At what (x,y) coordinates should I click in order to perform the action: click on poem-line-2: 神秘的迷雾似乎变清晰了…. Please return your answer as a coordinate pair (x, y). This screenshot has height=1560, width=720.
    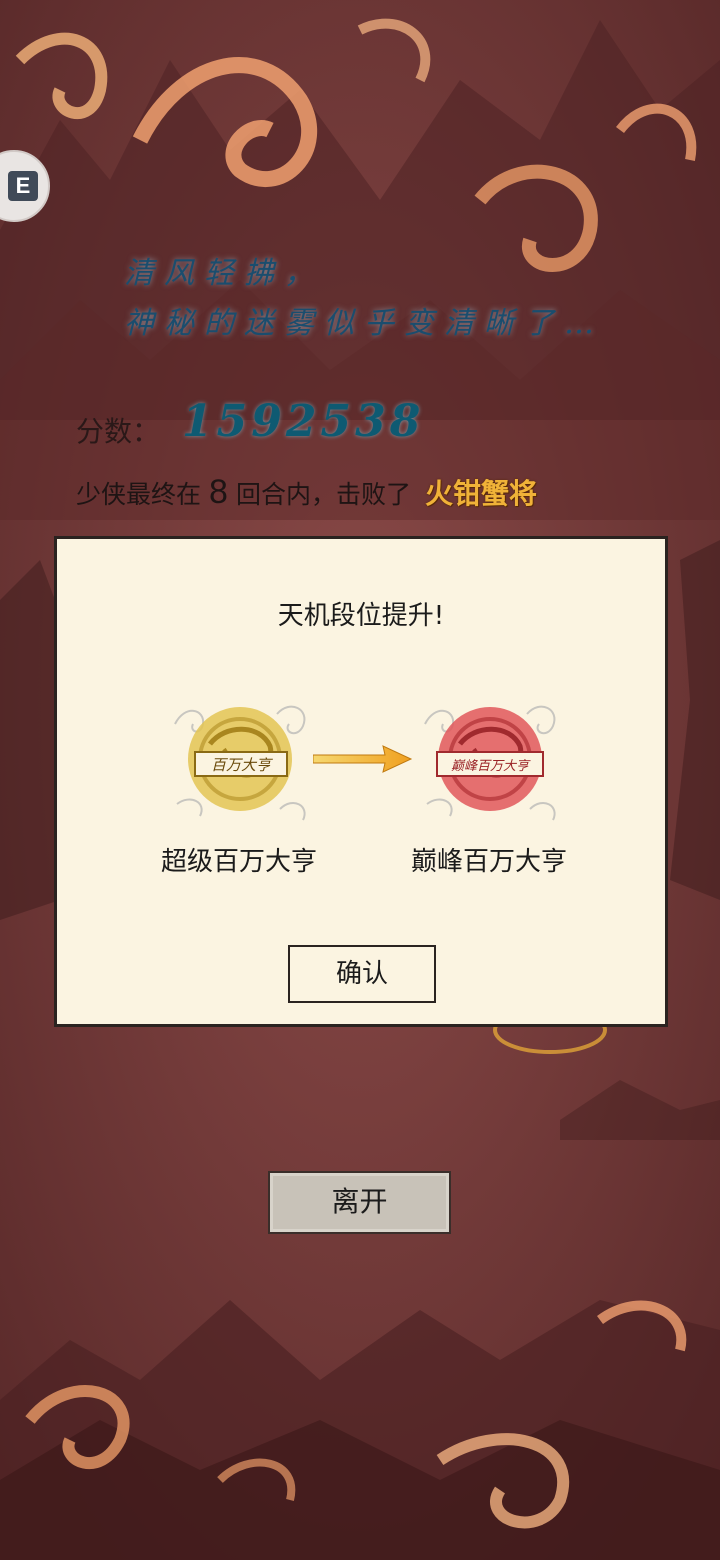
    Looking at the image, I should click on (364, 323).